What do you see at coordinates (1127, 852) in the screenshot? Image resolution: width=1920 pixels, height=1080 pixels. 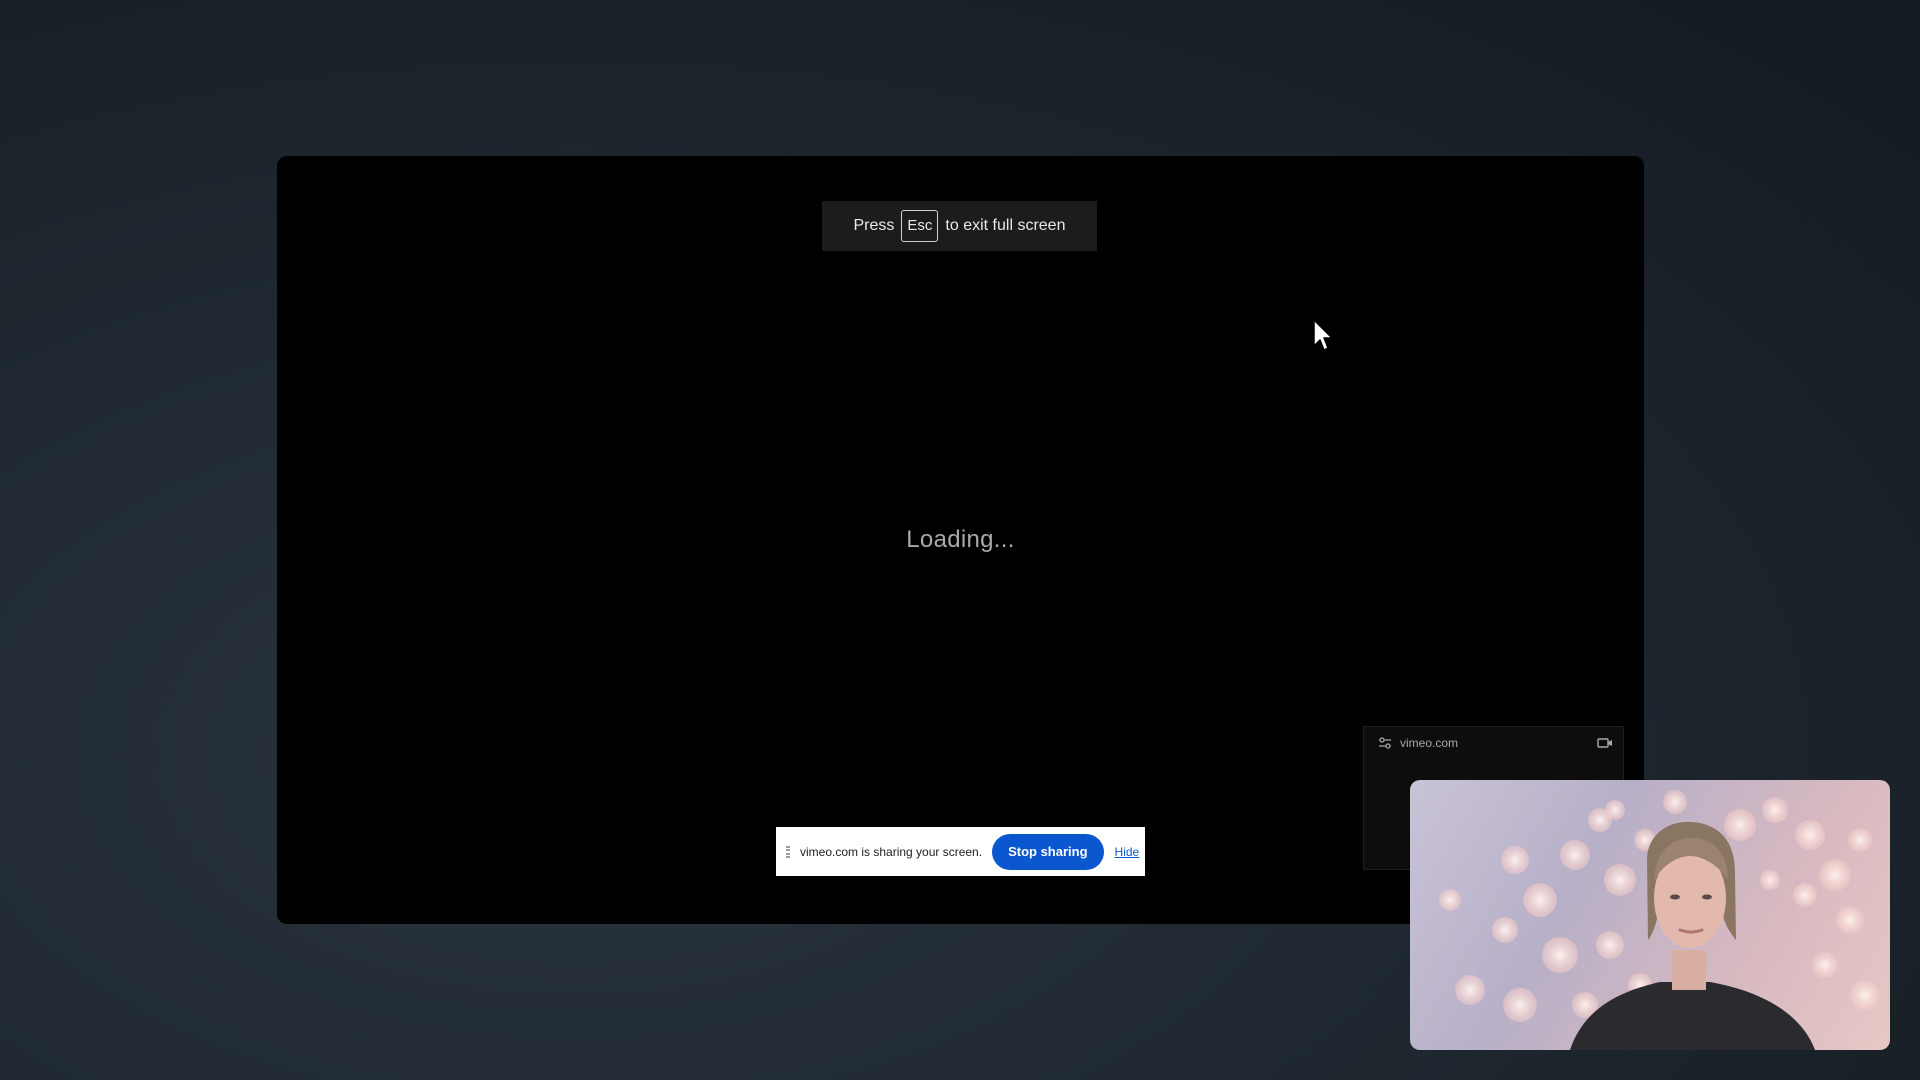 I see `hide-link: Hide` at bounding box center [1127, 852].